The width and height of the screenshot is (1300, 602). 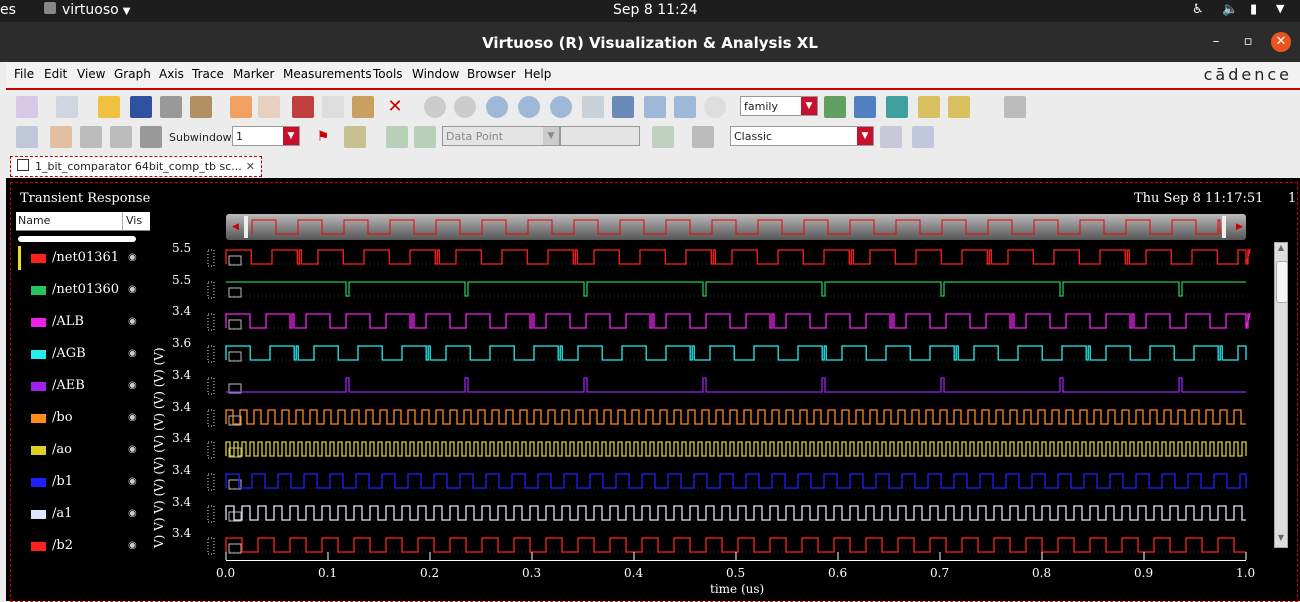 What do you see at coordinates (226, 573) in the screenshot?
I see `x-tick-label: 0.0` at bounding box center [226, 573].